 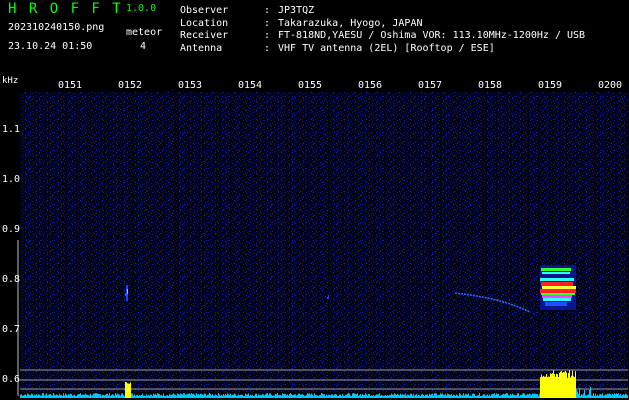 I want to click on time-tick: 0153, so click(x=190, y=85).